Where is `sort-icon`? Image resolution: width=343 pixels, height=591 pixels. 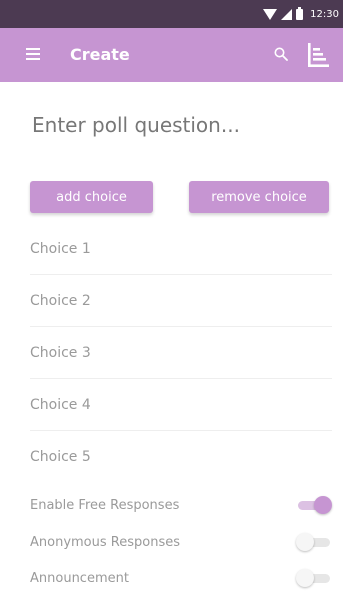
sort-icon is located at coordinates (318, 55).